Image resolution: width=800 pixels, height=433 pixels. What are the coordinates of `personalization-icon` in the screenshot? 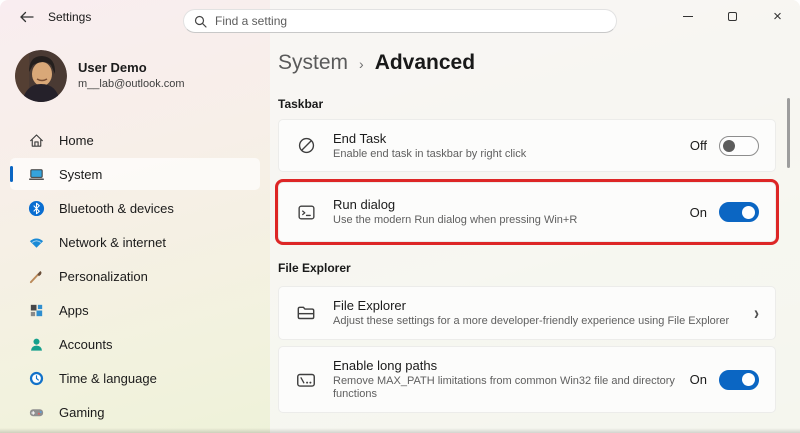 It's located at (36, 276).